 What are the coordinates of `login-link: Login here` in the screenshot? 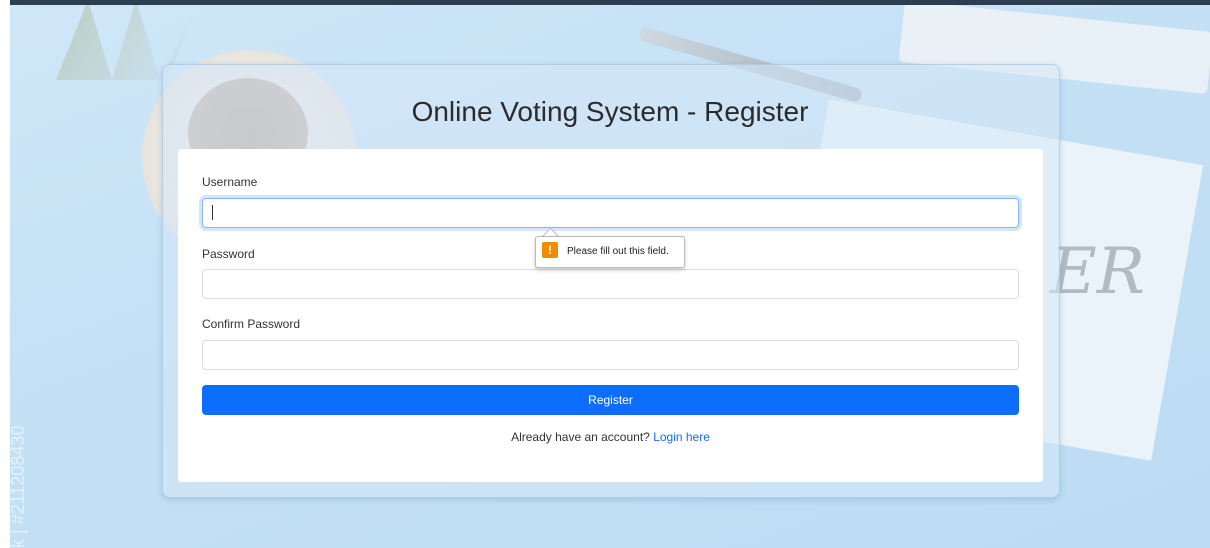 It's located at (681, 437).